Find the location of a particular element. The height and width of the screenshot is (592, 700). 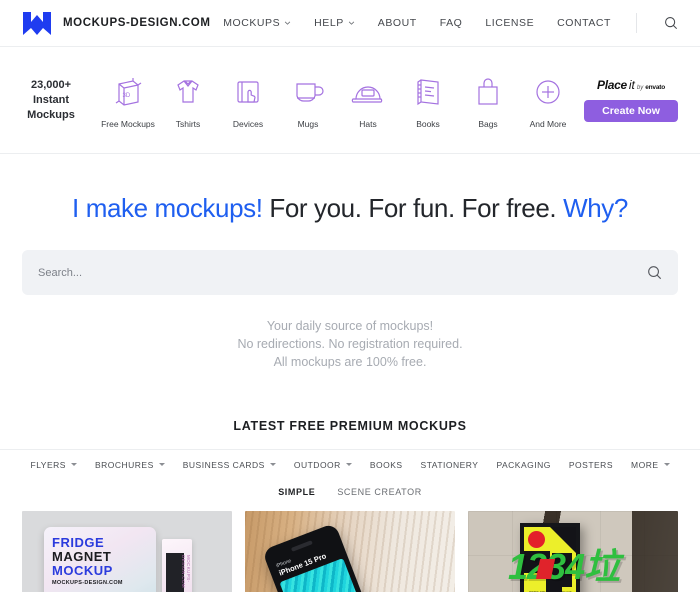

filter-business-cards: BUSINESS CARDS is located at coordinates (229, 465).